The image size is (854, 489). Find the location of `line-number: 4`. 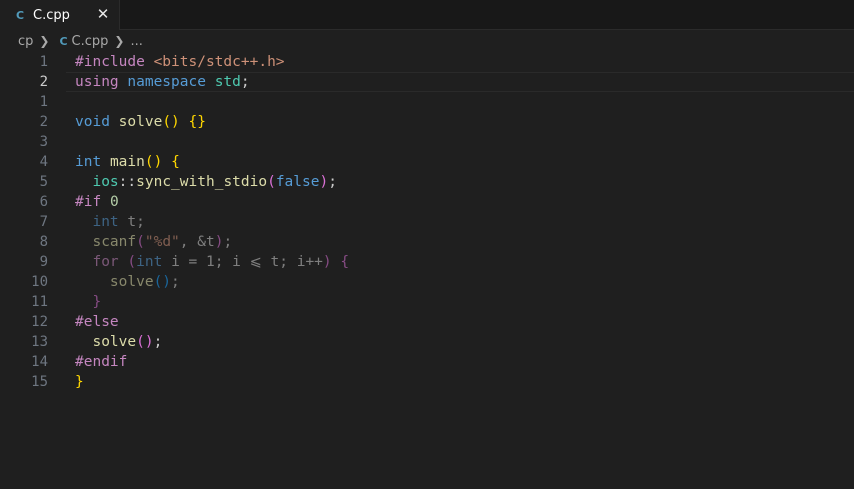

line-number: 4 is located at coordinates (43, 162).